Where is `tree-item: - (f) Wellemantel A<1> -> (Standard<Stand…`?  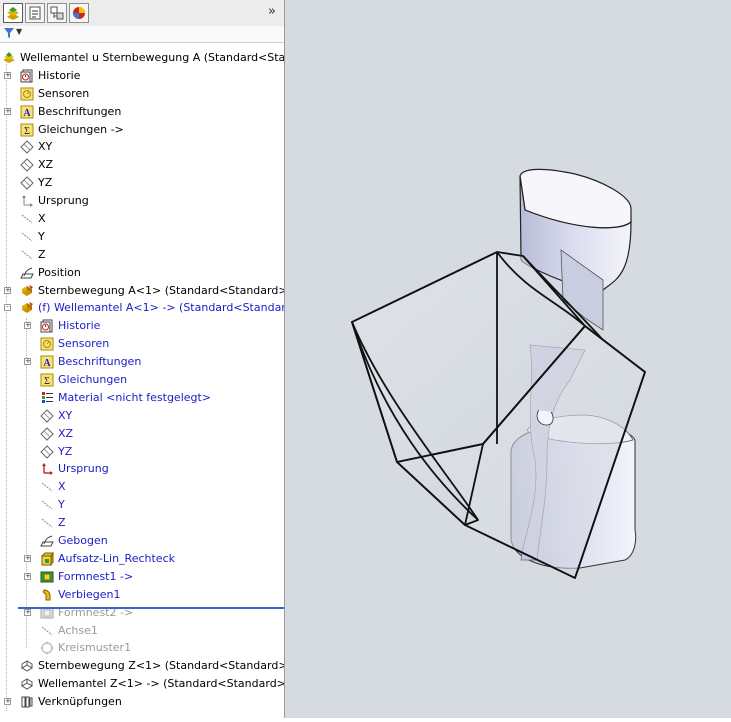
tree-item: - (f) Wellemantel A<1> -> (Standard<Stand… is located at coordinates (142, 308).